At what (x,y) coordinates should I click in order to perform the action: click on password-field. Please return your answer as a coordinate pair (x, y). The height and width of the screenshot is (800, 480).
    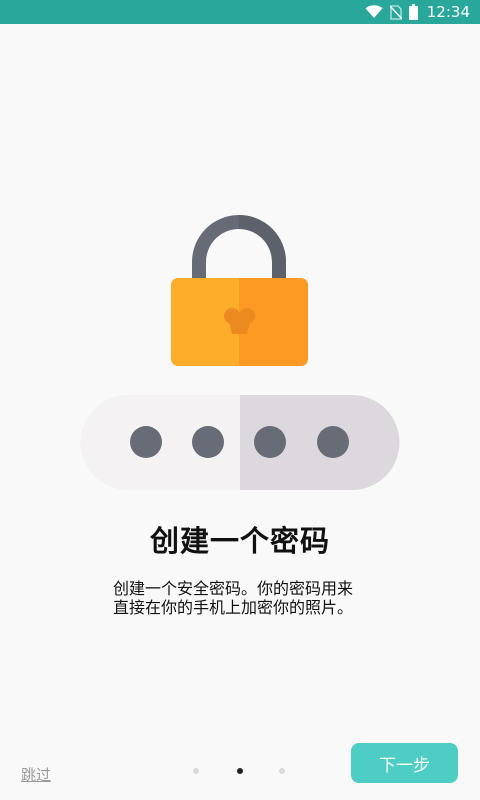
    Looking at the image, I should click on (240, 443).